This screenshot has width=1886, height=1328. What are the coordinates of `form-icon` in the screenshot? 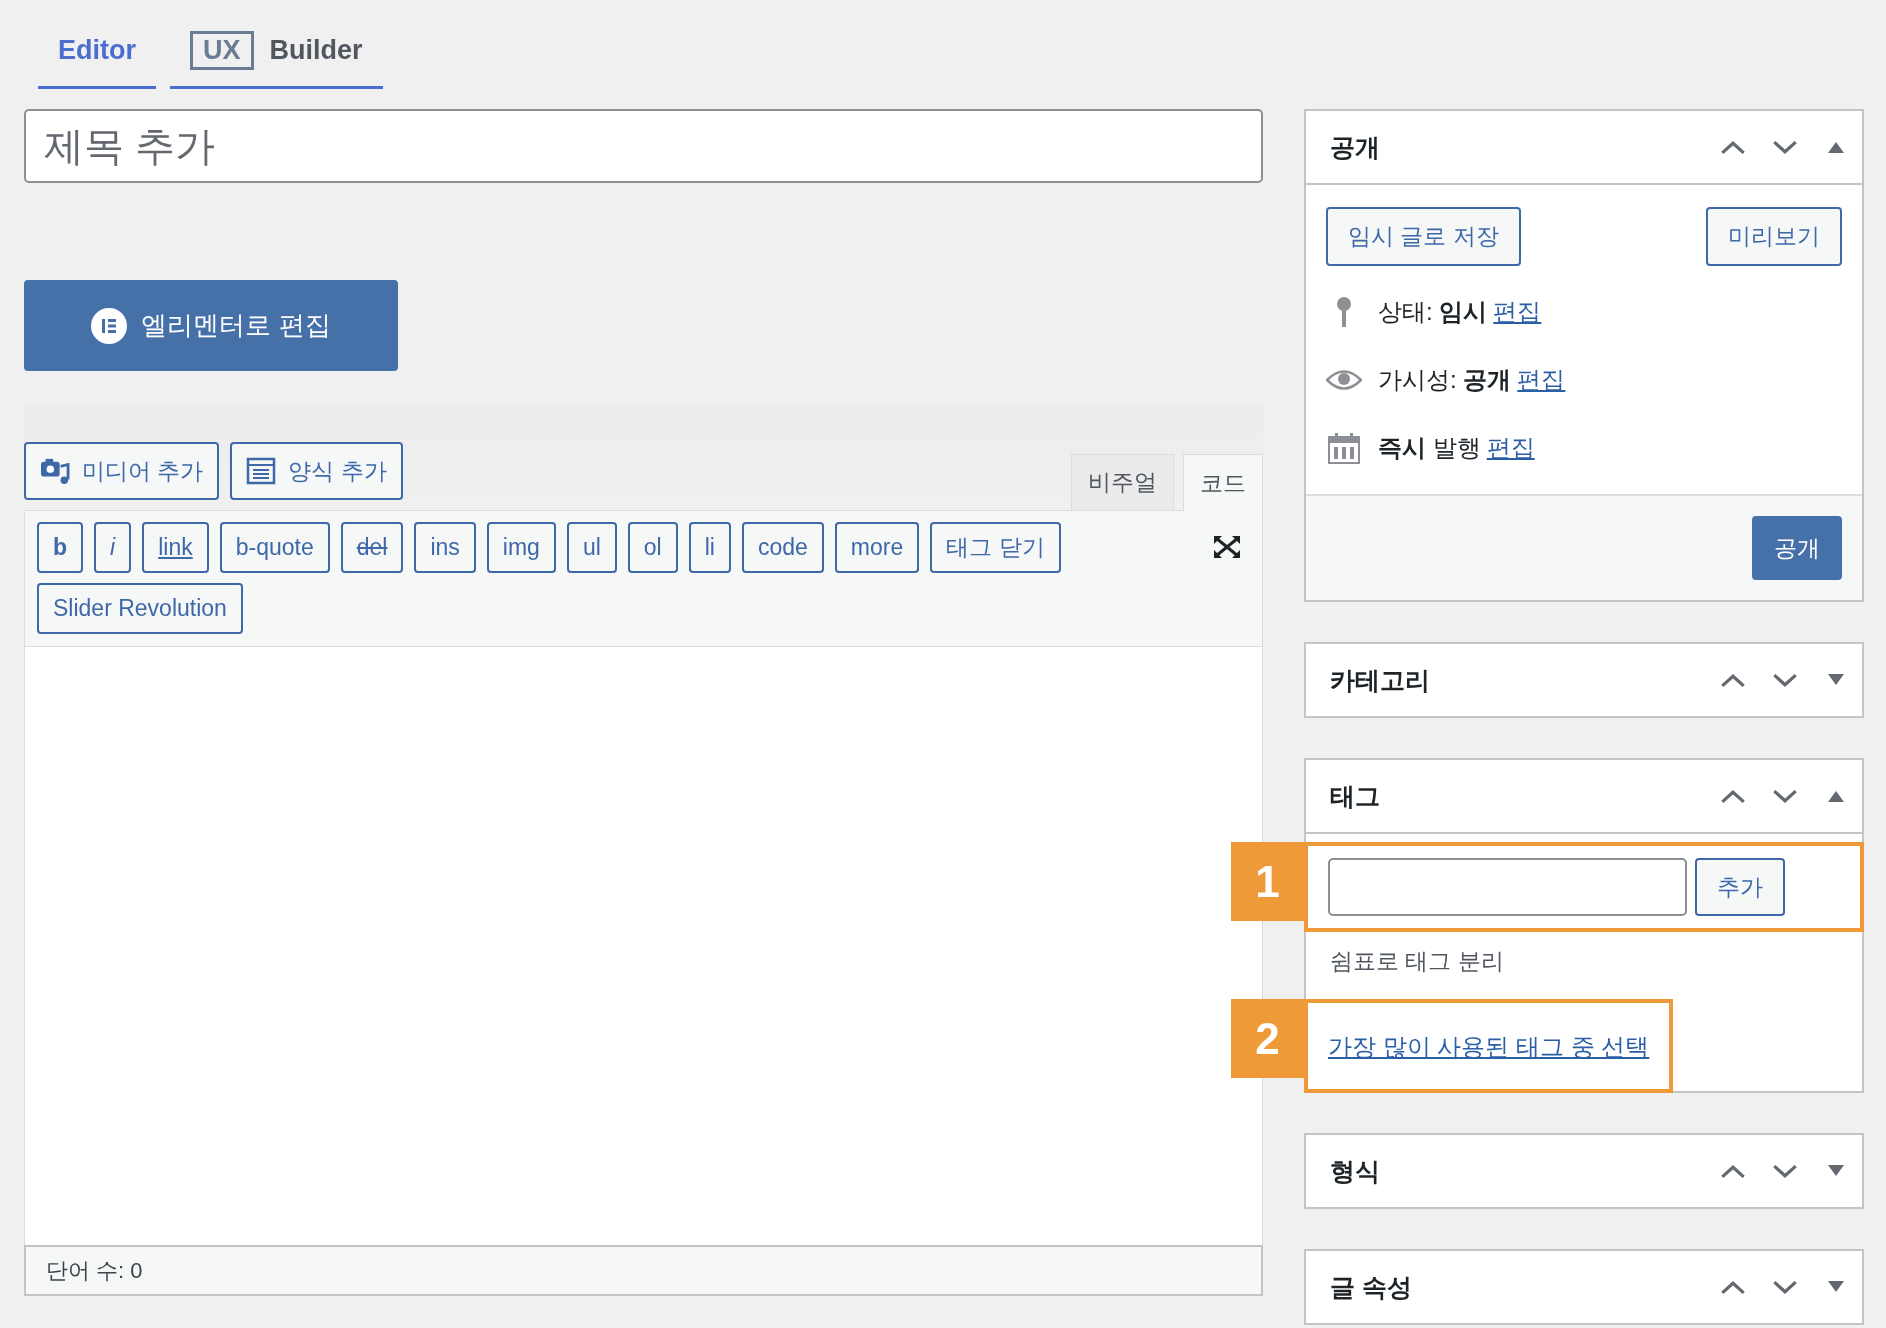 It's located at (261, 471).